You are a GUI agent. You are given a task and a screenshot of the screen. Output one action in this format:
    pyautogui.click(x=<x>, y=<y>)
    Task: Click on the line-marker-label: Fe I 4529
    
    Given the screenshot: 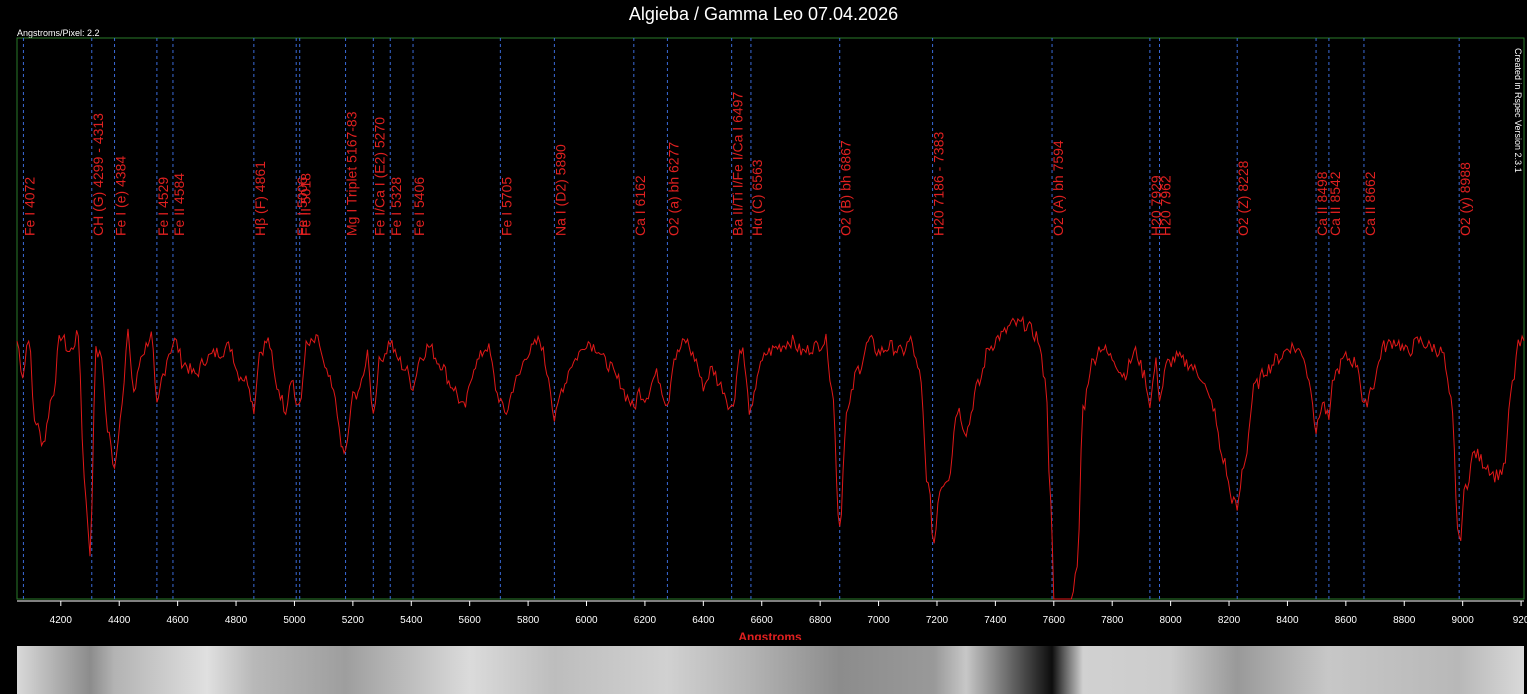 What is the action you would take?
    pyautogui.click(x=163, y=206)
    